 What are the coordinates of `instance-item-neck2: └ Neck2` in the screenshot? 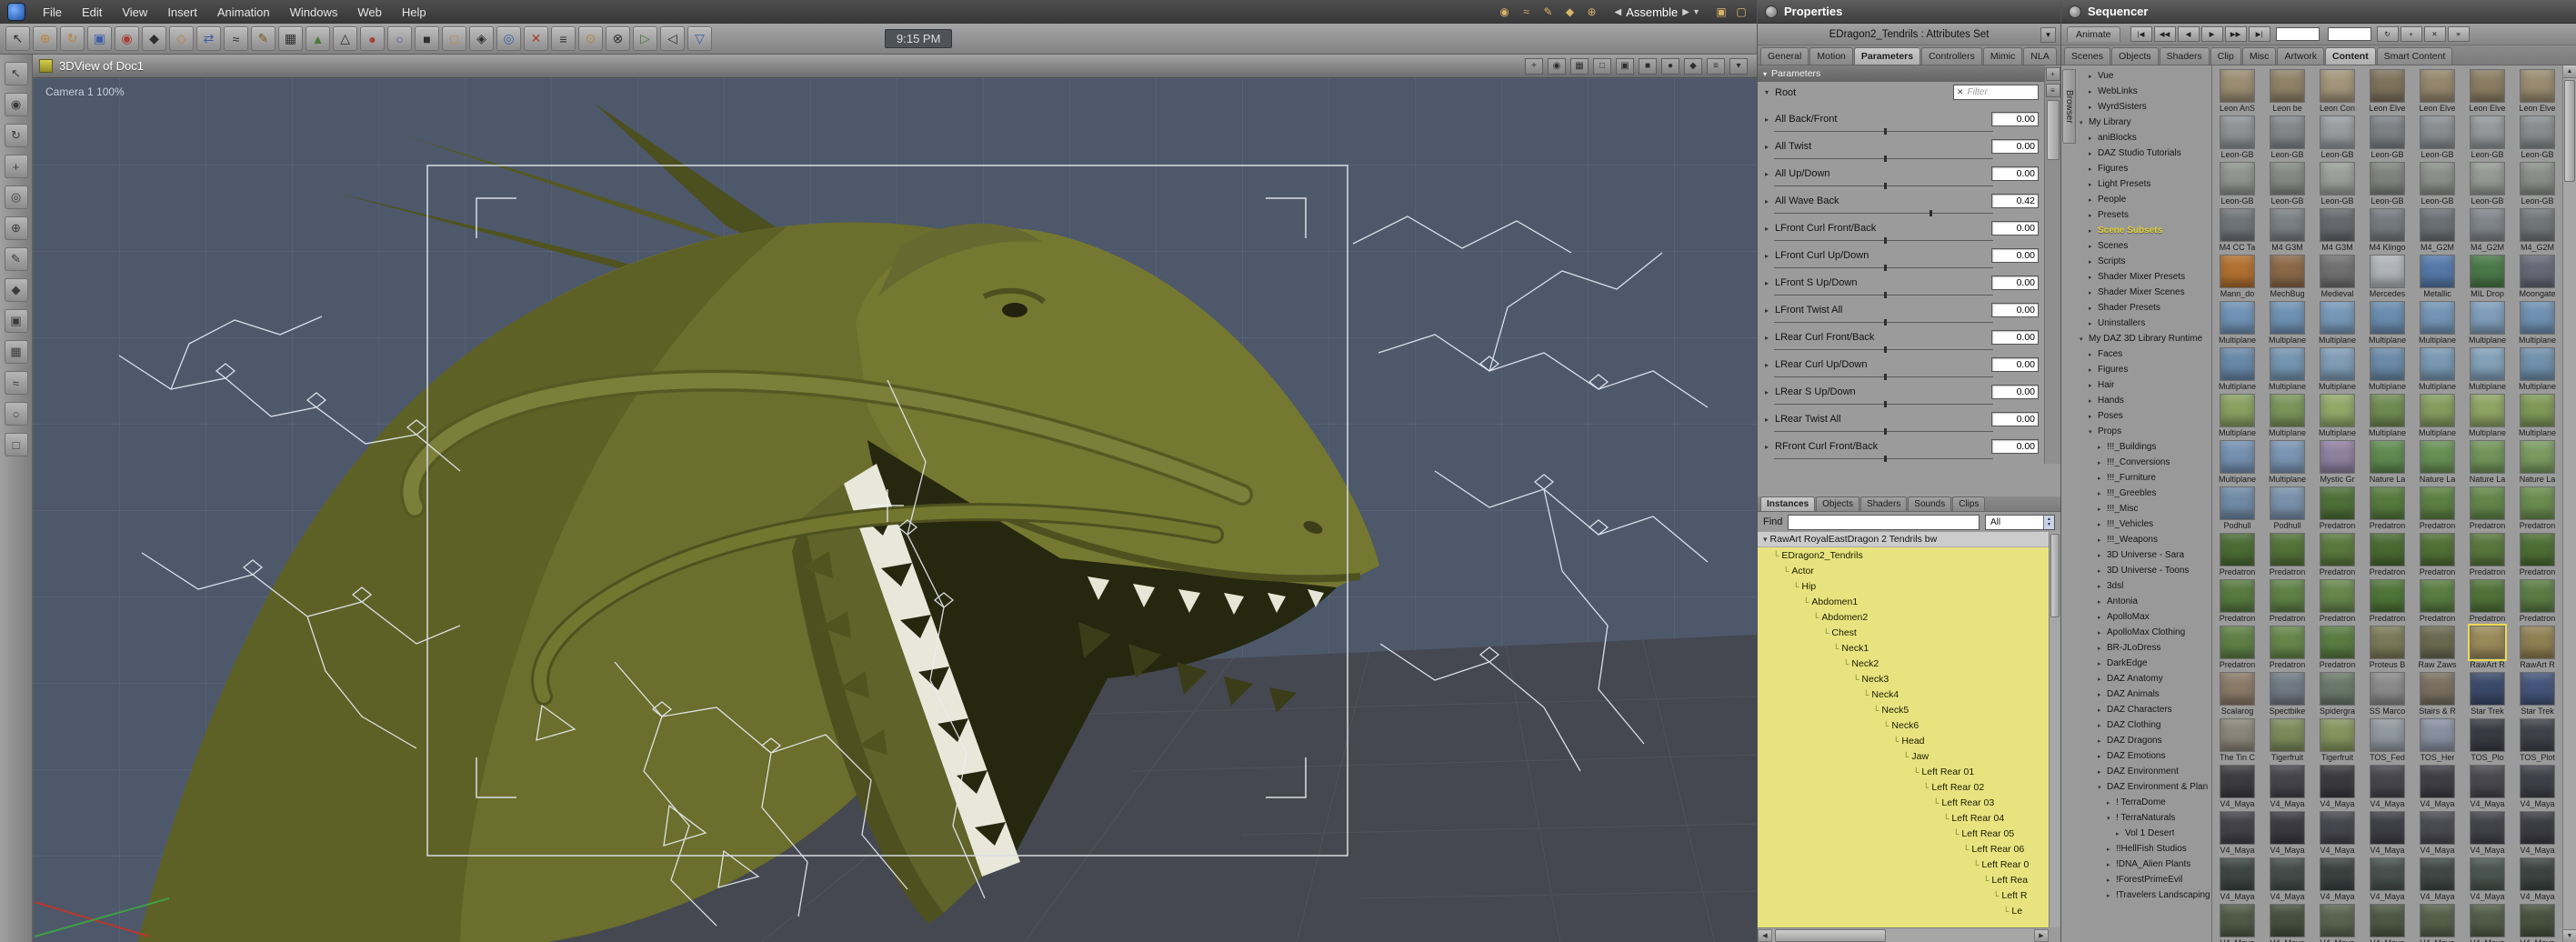 It's located at (1903, 663).